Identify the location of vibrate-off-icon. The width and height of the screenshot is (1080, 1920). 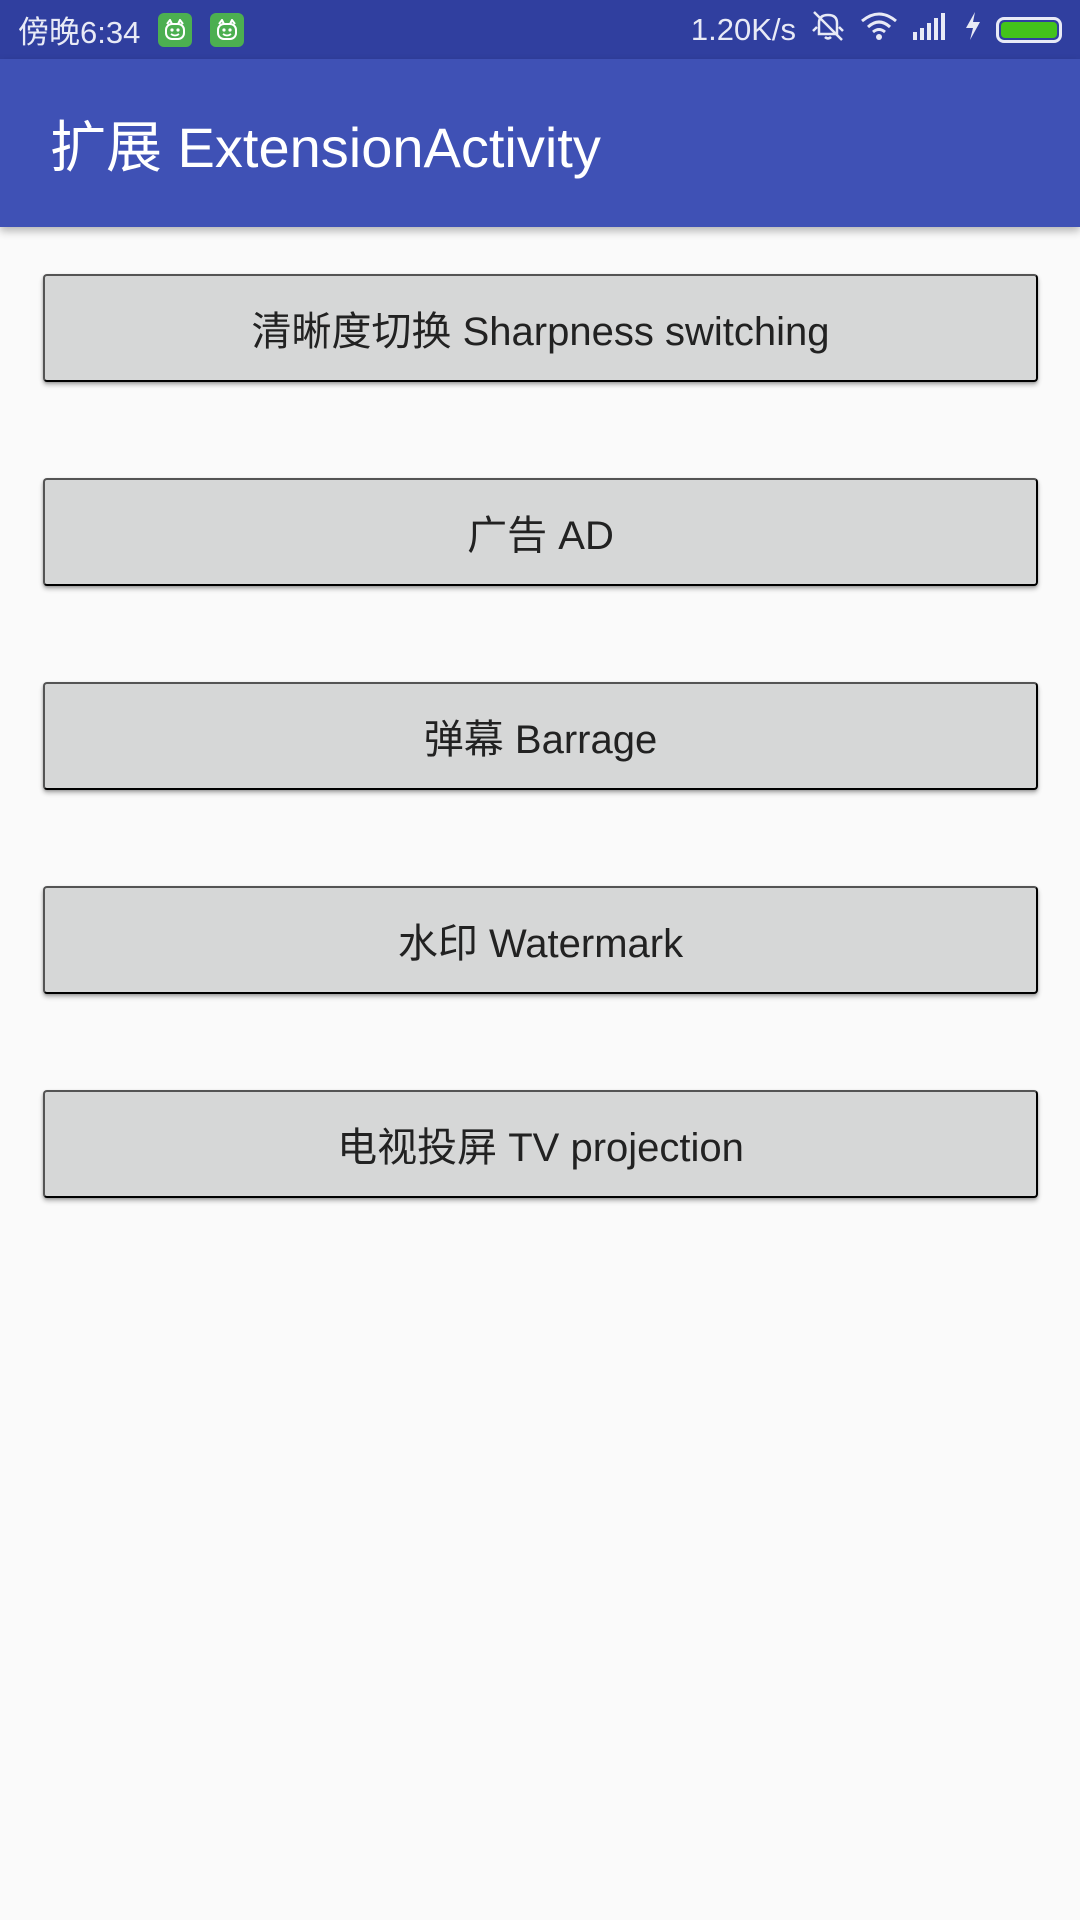
(828, 30).